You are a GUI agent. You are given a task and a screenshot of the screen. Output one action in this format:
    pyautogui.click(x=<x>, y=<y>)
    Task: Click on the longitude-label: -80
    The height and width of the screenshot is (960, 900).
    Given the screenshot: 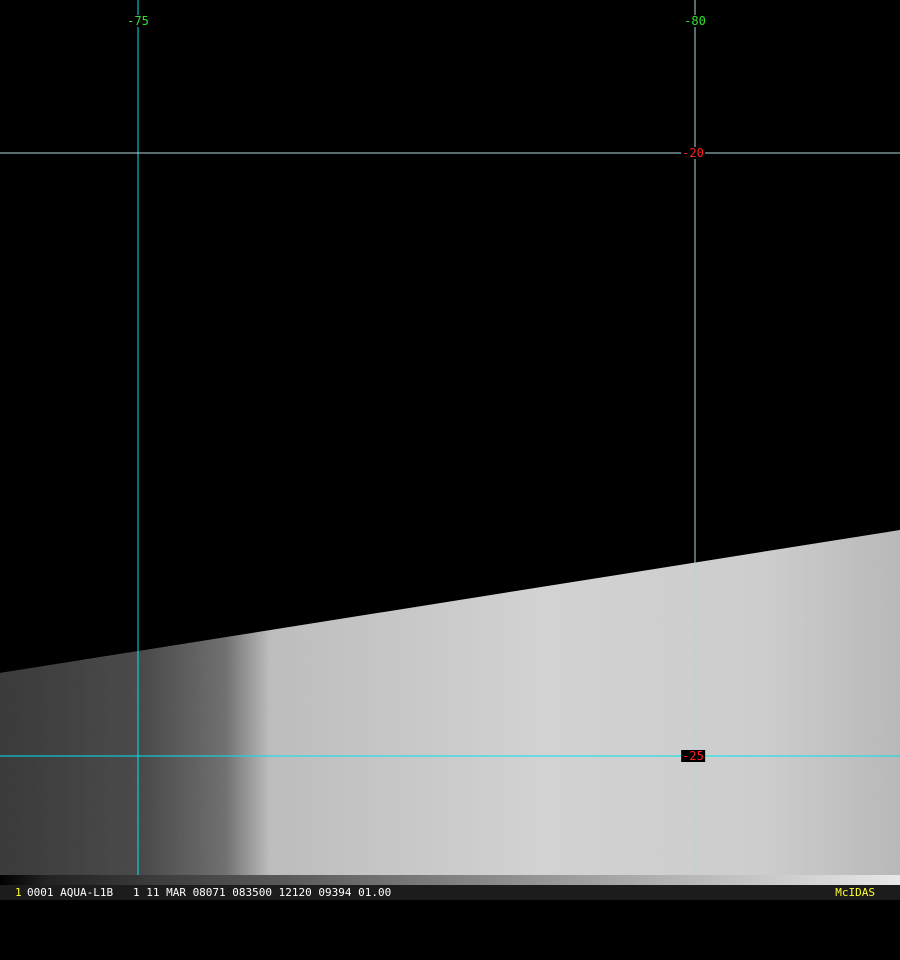 What is the action you would take?
    pyautogui.click(x=695, y=21)
    